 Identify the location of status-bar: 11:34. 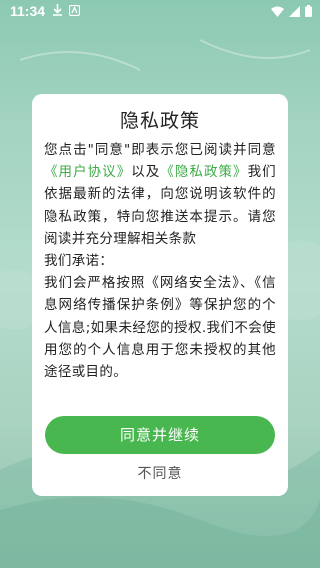
(160, 12).